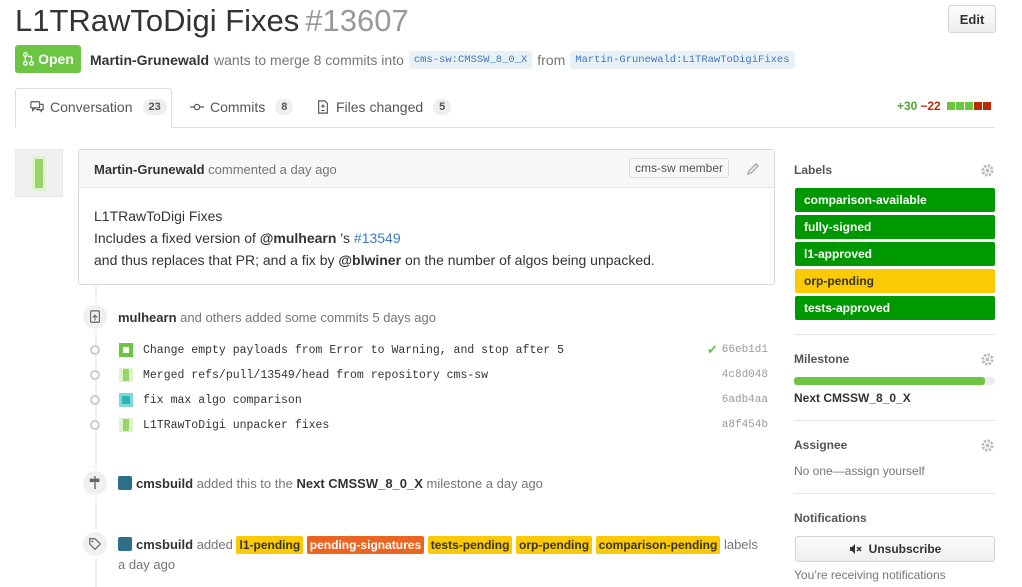  What do you see at coordinates (214, 260) in the screenshot?
I see `comment-text: and thus replaces that PR; and a fix by` at bounding box center [214, 260].